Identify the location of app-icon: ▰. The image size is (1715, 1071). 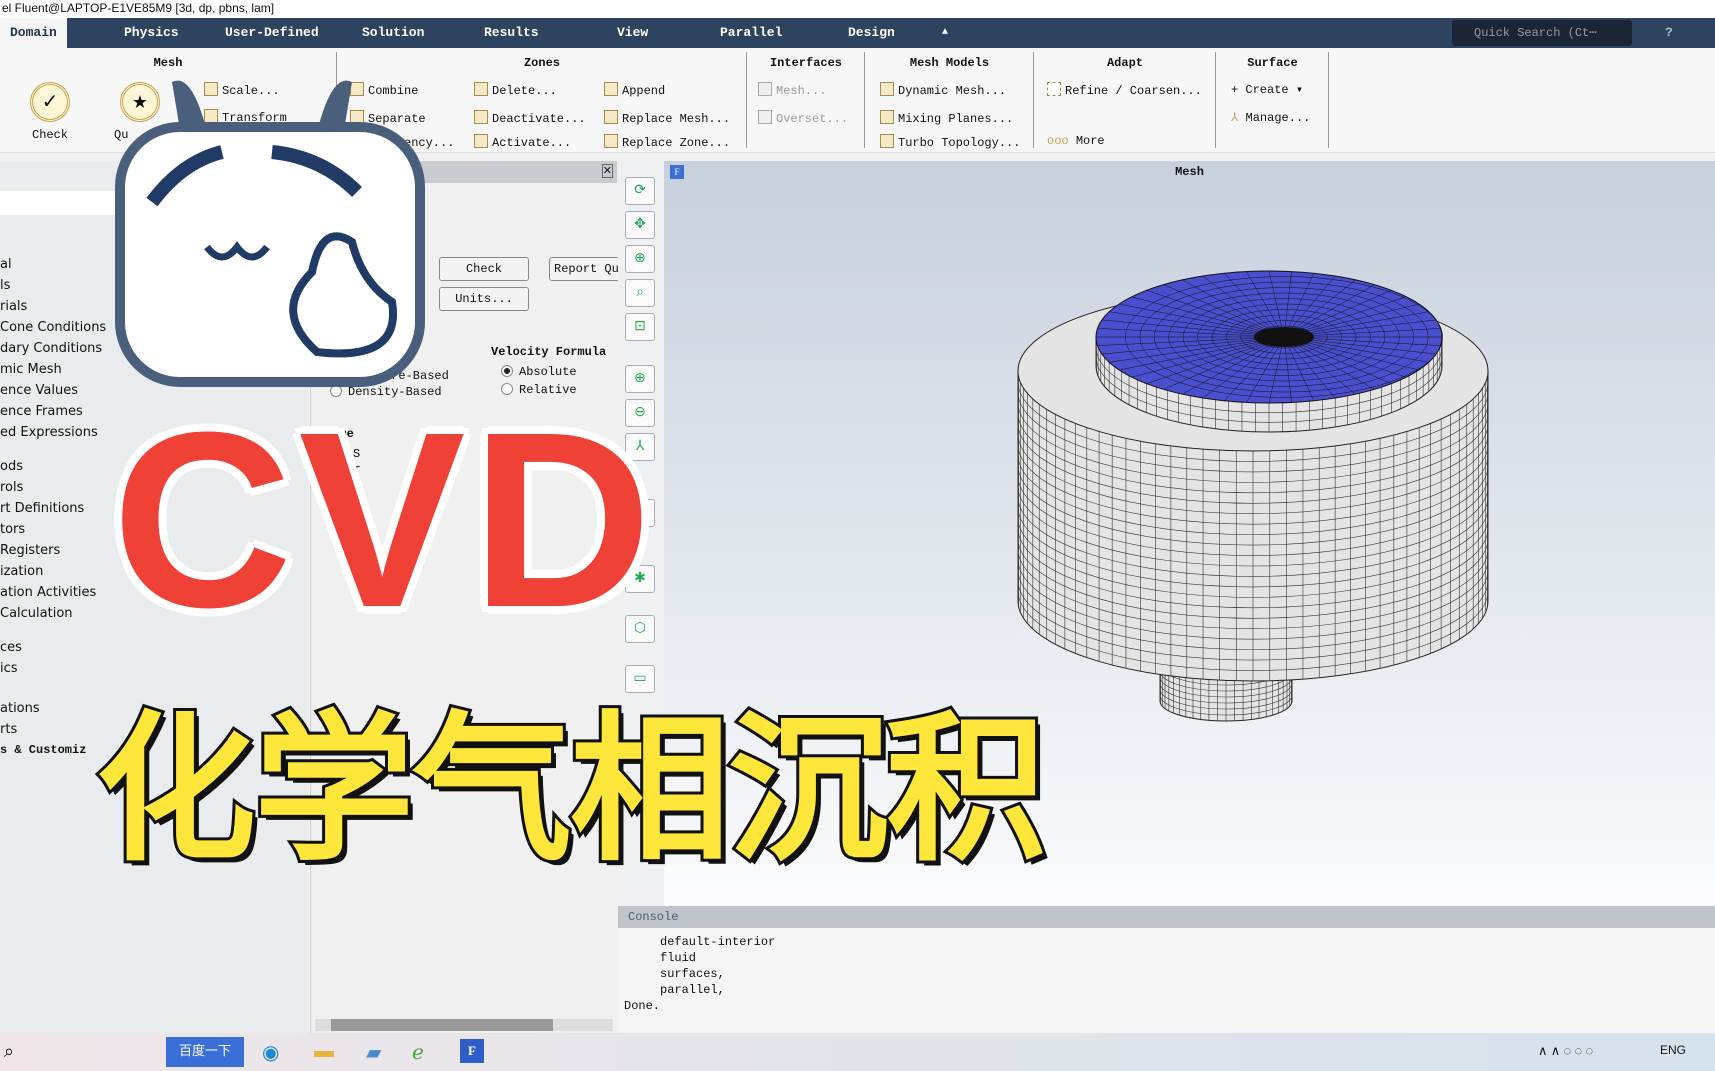
(373, 1052).